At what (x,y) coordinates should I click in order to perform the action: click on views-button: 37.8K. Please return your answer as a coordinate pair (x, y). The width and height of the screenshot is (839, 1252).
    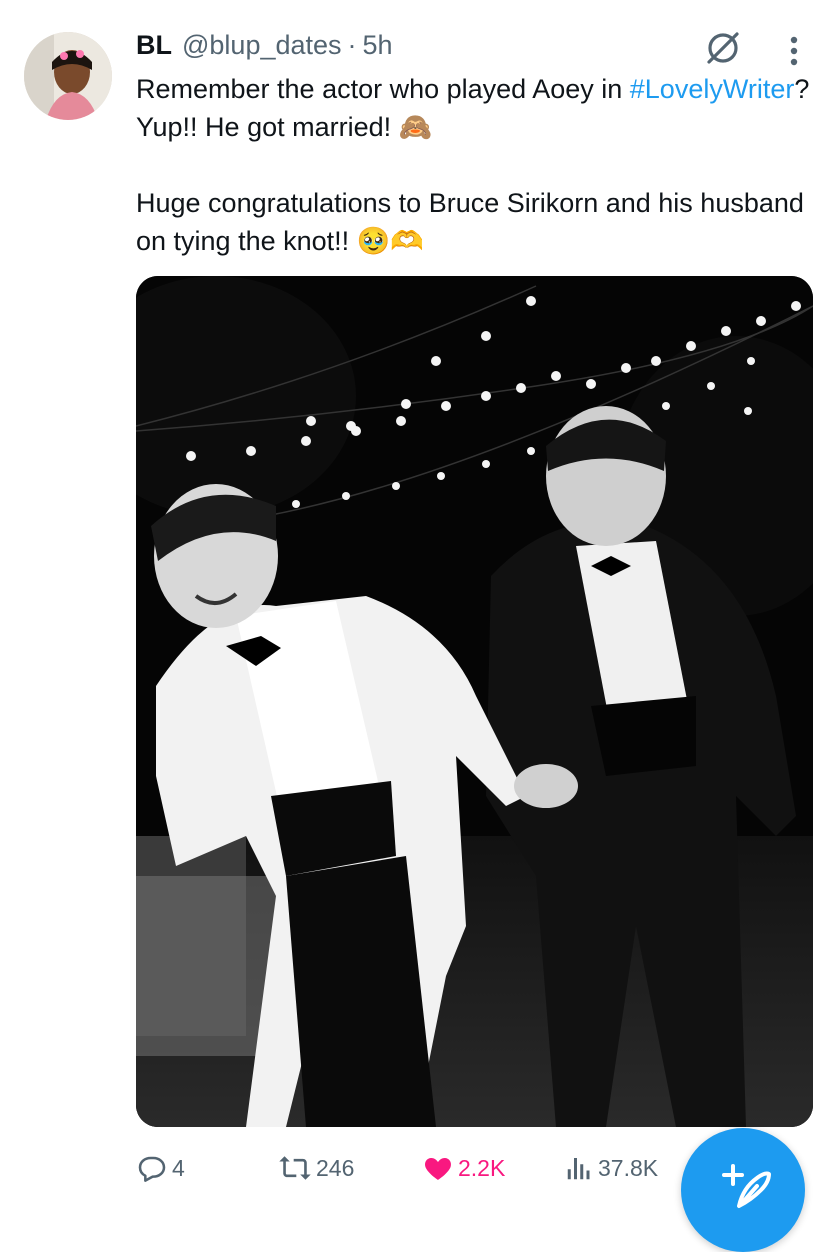
    Looking at the image, I should click on (611, 1168).